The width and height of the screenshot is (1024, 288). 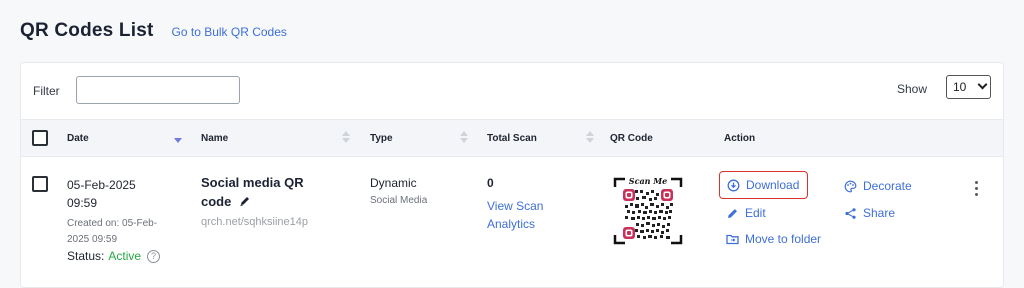 I want to click on status-row: Status: Active ?, so click(x=114, y=256).